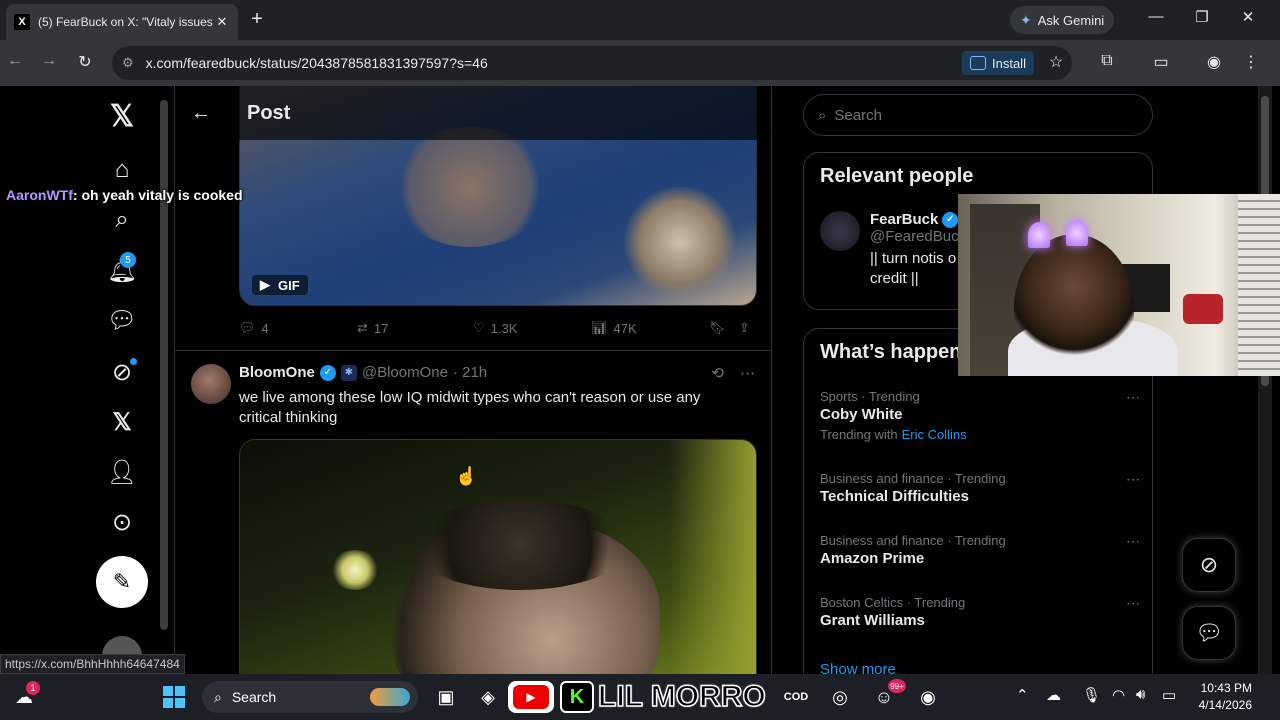 The image size is (1280, 720). Describe the element at coordinates (1265, 380) in the screenshot. I see `page-scrollbar` at that location.